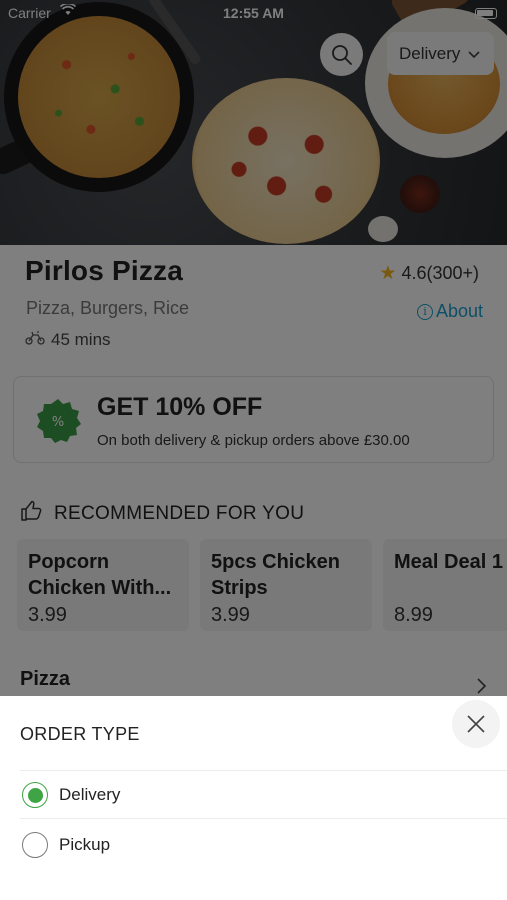 The height and width of the screenshot is (900, 507). What do you see at coordinates (263, 795) in the screenshot?
I see `order-type-option-delivery: Delivery` at bounding box center [263, 795].